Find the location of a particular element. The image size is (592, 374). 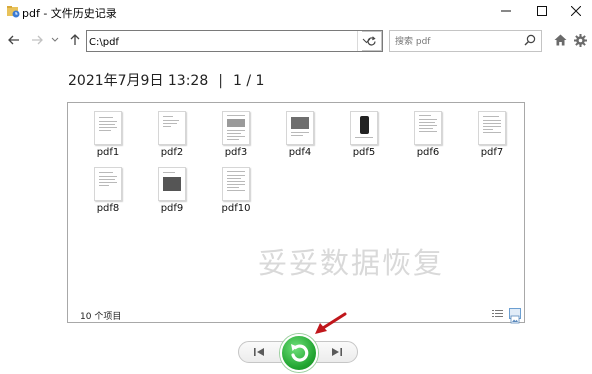

file-name: pdf1 is located at coordinates (108, 152).